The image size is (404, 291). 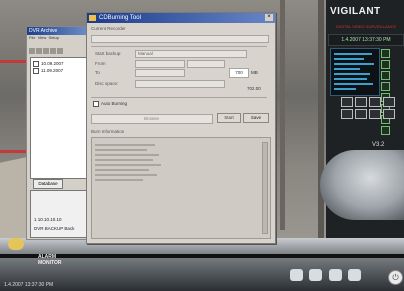 What do you see at coordinates (347, 114) in the screenshot?
I see `layout-a-button` at bounding box center [347, 114].